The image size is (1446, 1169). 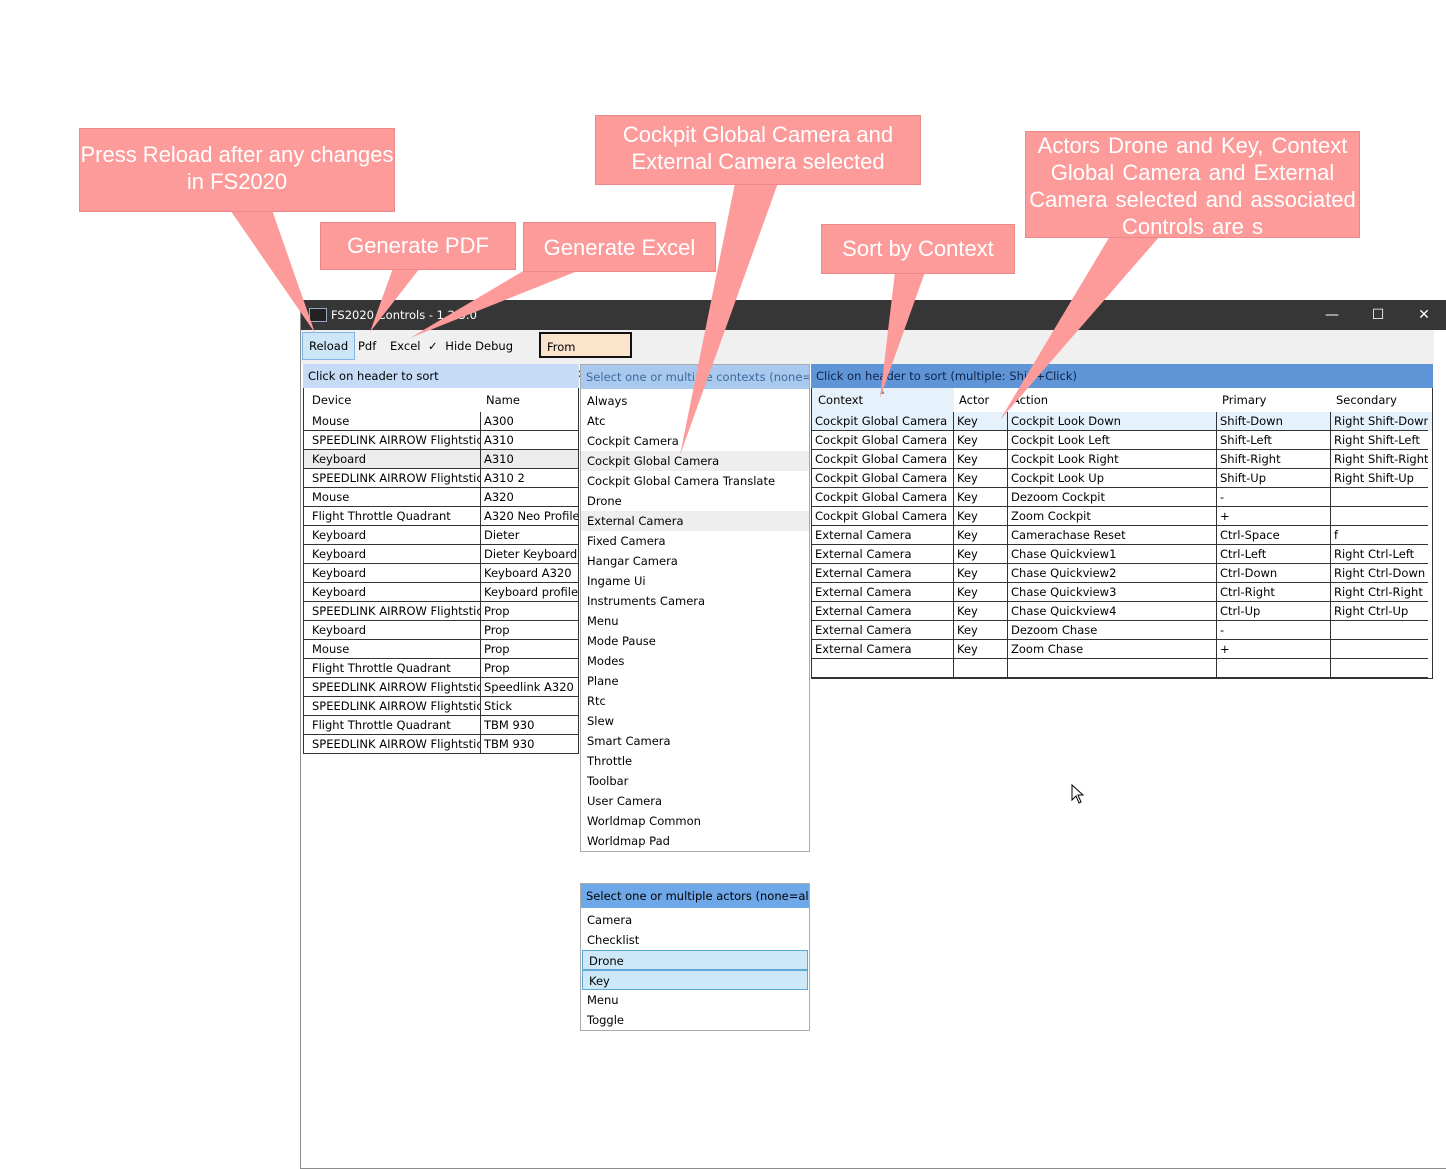 What do you see at coordinates (902, 335) in the screenshot?
I see `sort-pointer` at bounding box center [902, 335].